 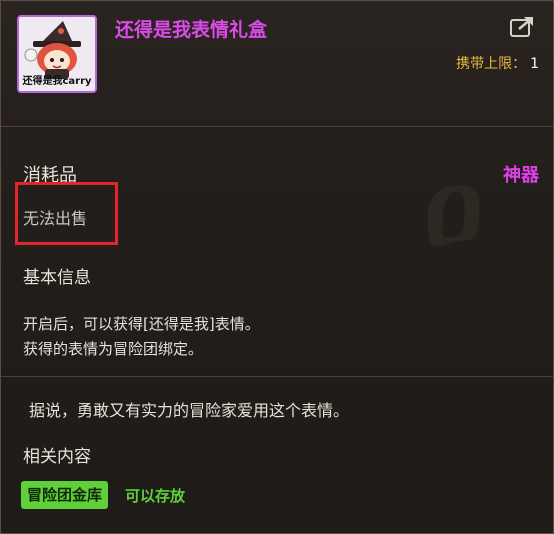 I want to click on basic-info-heading: 基本信息, so click(x=57, y=278).